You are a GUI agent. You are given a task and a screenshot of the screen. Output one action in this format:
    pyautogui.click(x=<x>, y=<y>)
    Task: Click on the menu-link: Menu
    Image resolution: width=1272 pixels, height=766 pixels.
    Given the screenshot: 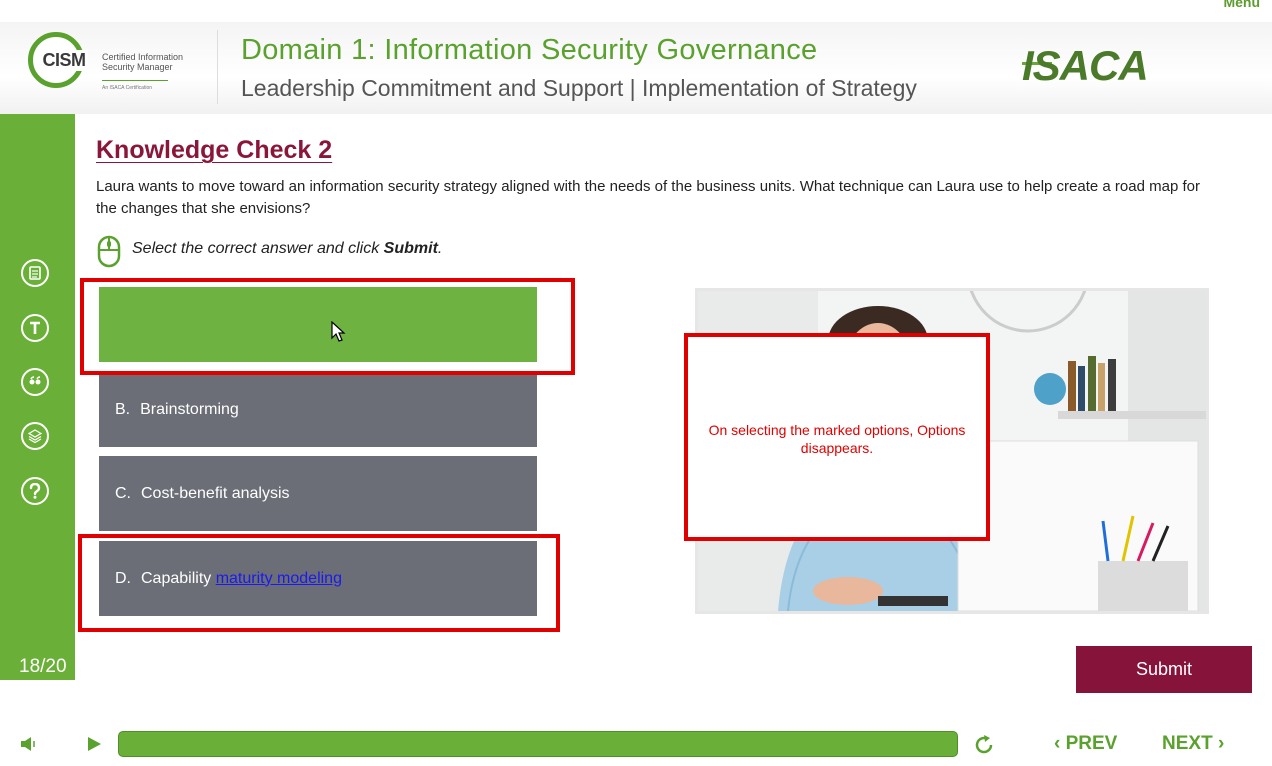 What is the action you would take?
    pyautogui.click(x=1241, y=5)
    